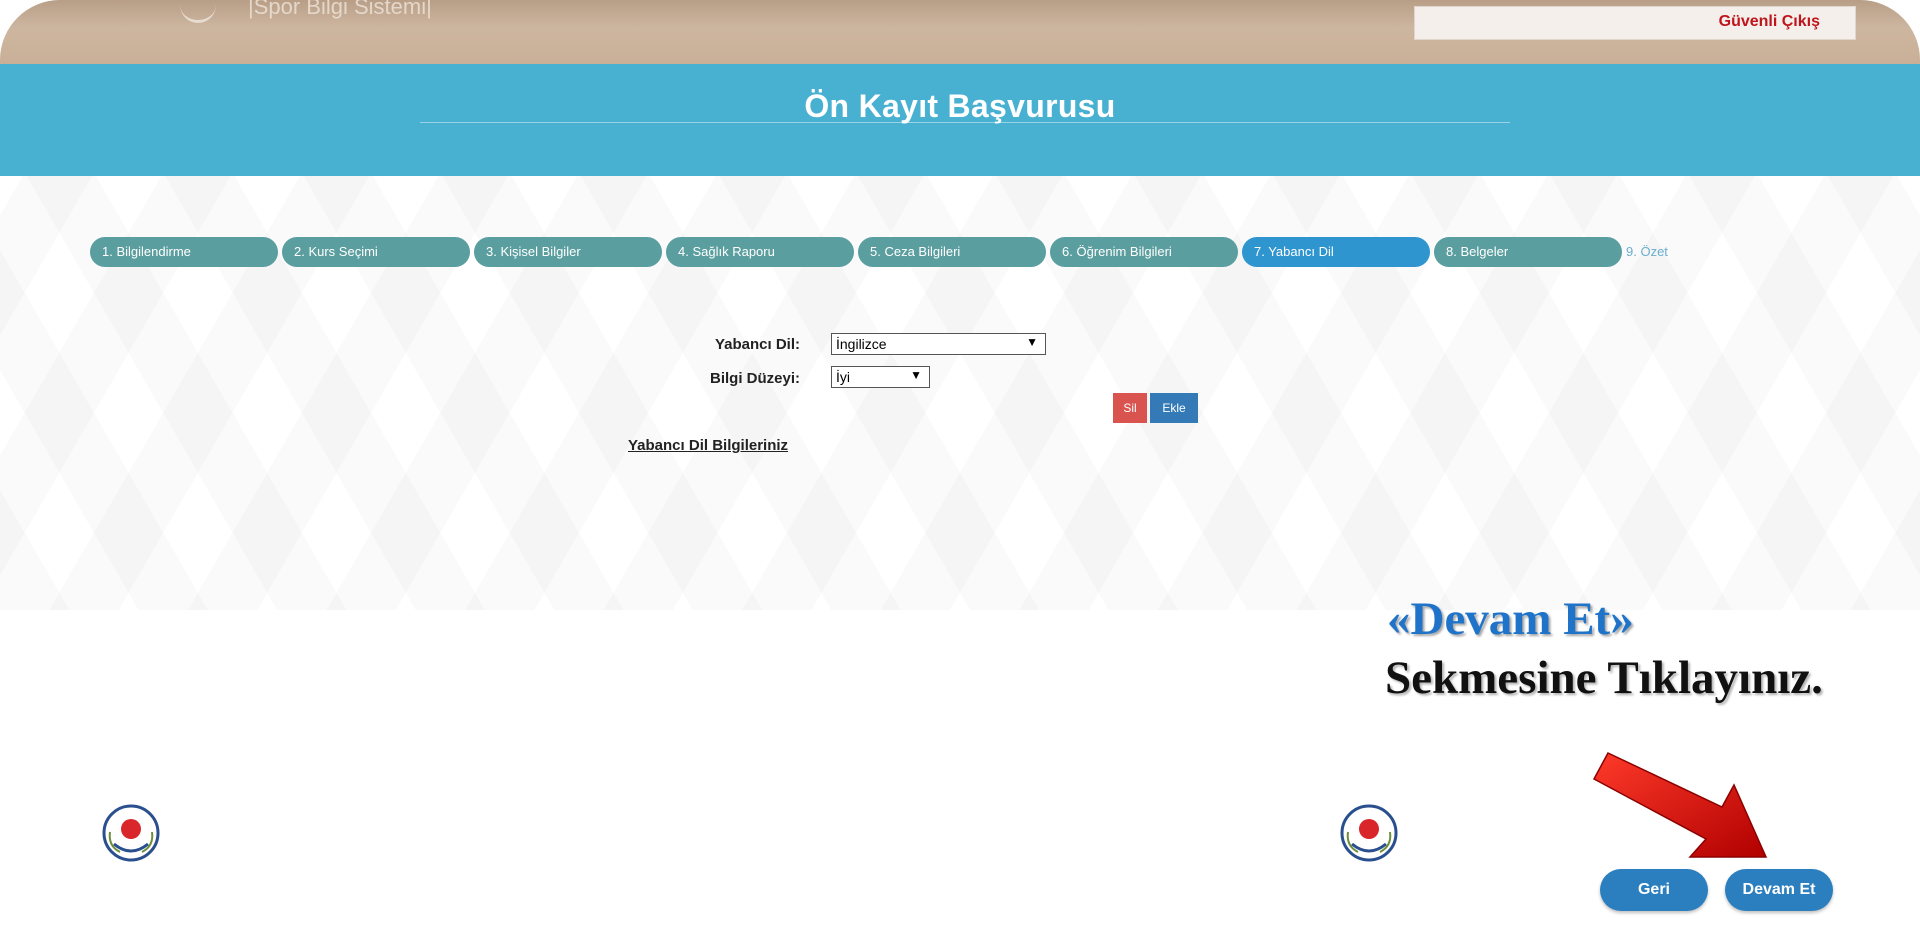 This screenshot has height=925, width=1920. What do you see at coordinates (1680, 805) in the screenshot?
I see `red-arrow-icon` at bounding box center [1680, 805].